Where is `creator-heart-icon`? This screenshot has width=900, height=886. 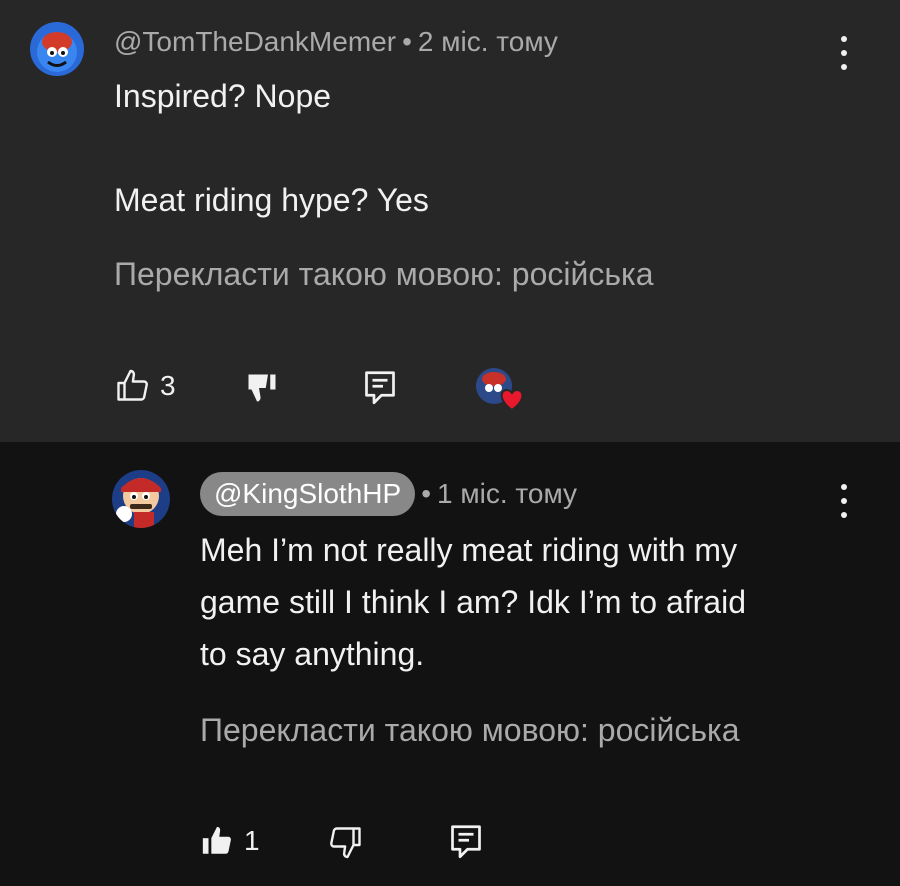
creator-heart-icon is located at coordinates (500, 390).